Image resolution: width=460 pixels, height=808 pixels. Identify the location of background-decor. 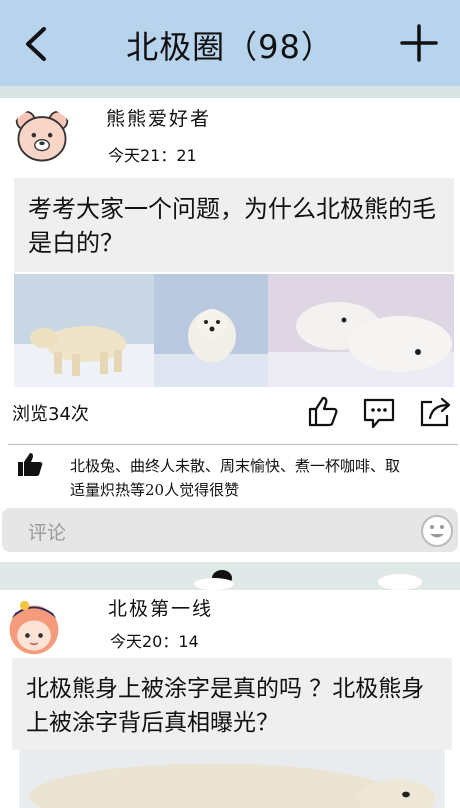
(308, 580).